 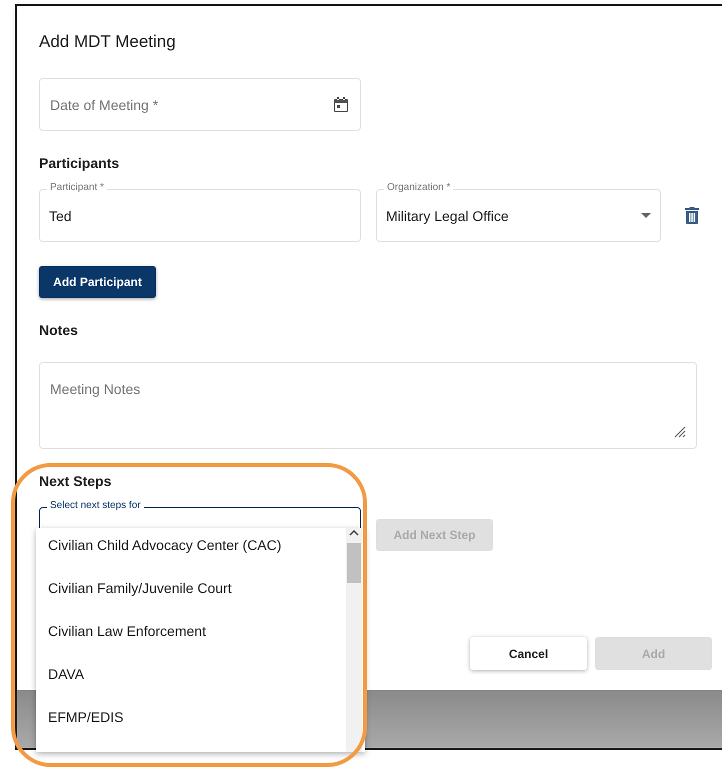 I want to click on participant-field: Participant * Ted, so click(x=200, y=212).